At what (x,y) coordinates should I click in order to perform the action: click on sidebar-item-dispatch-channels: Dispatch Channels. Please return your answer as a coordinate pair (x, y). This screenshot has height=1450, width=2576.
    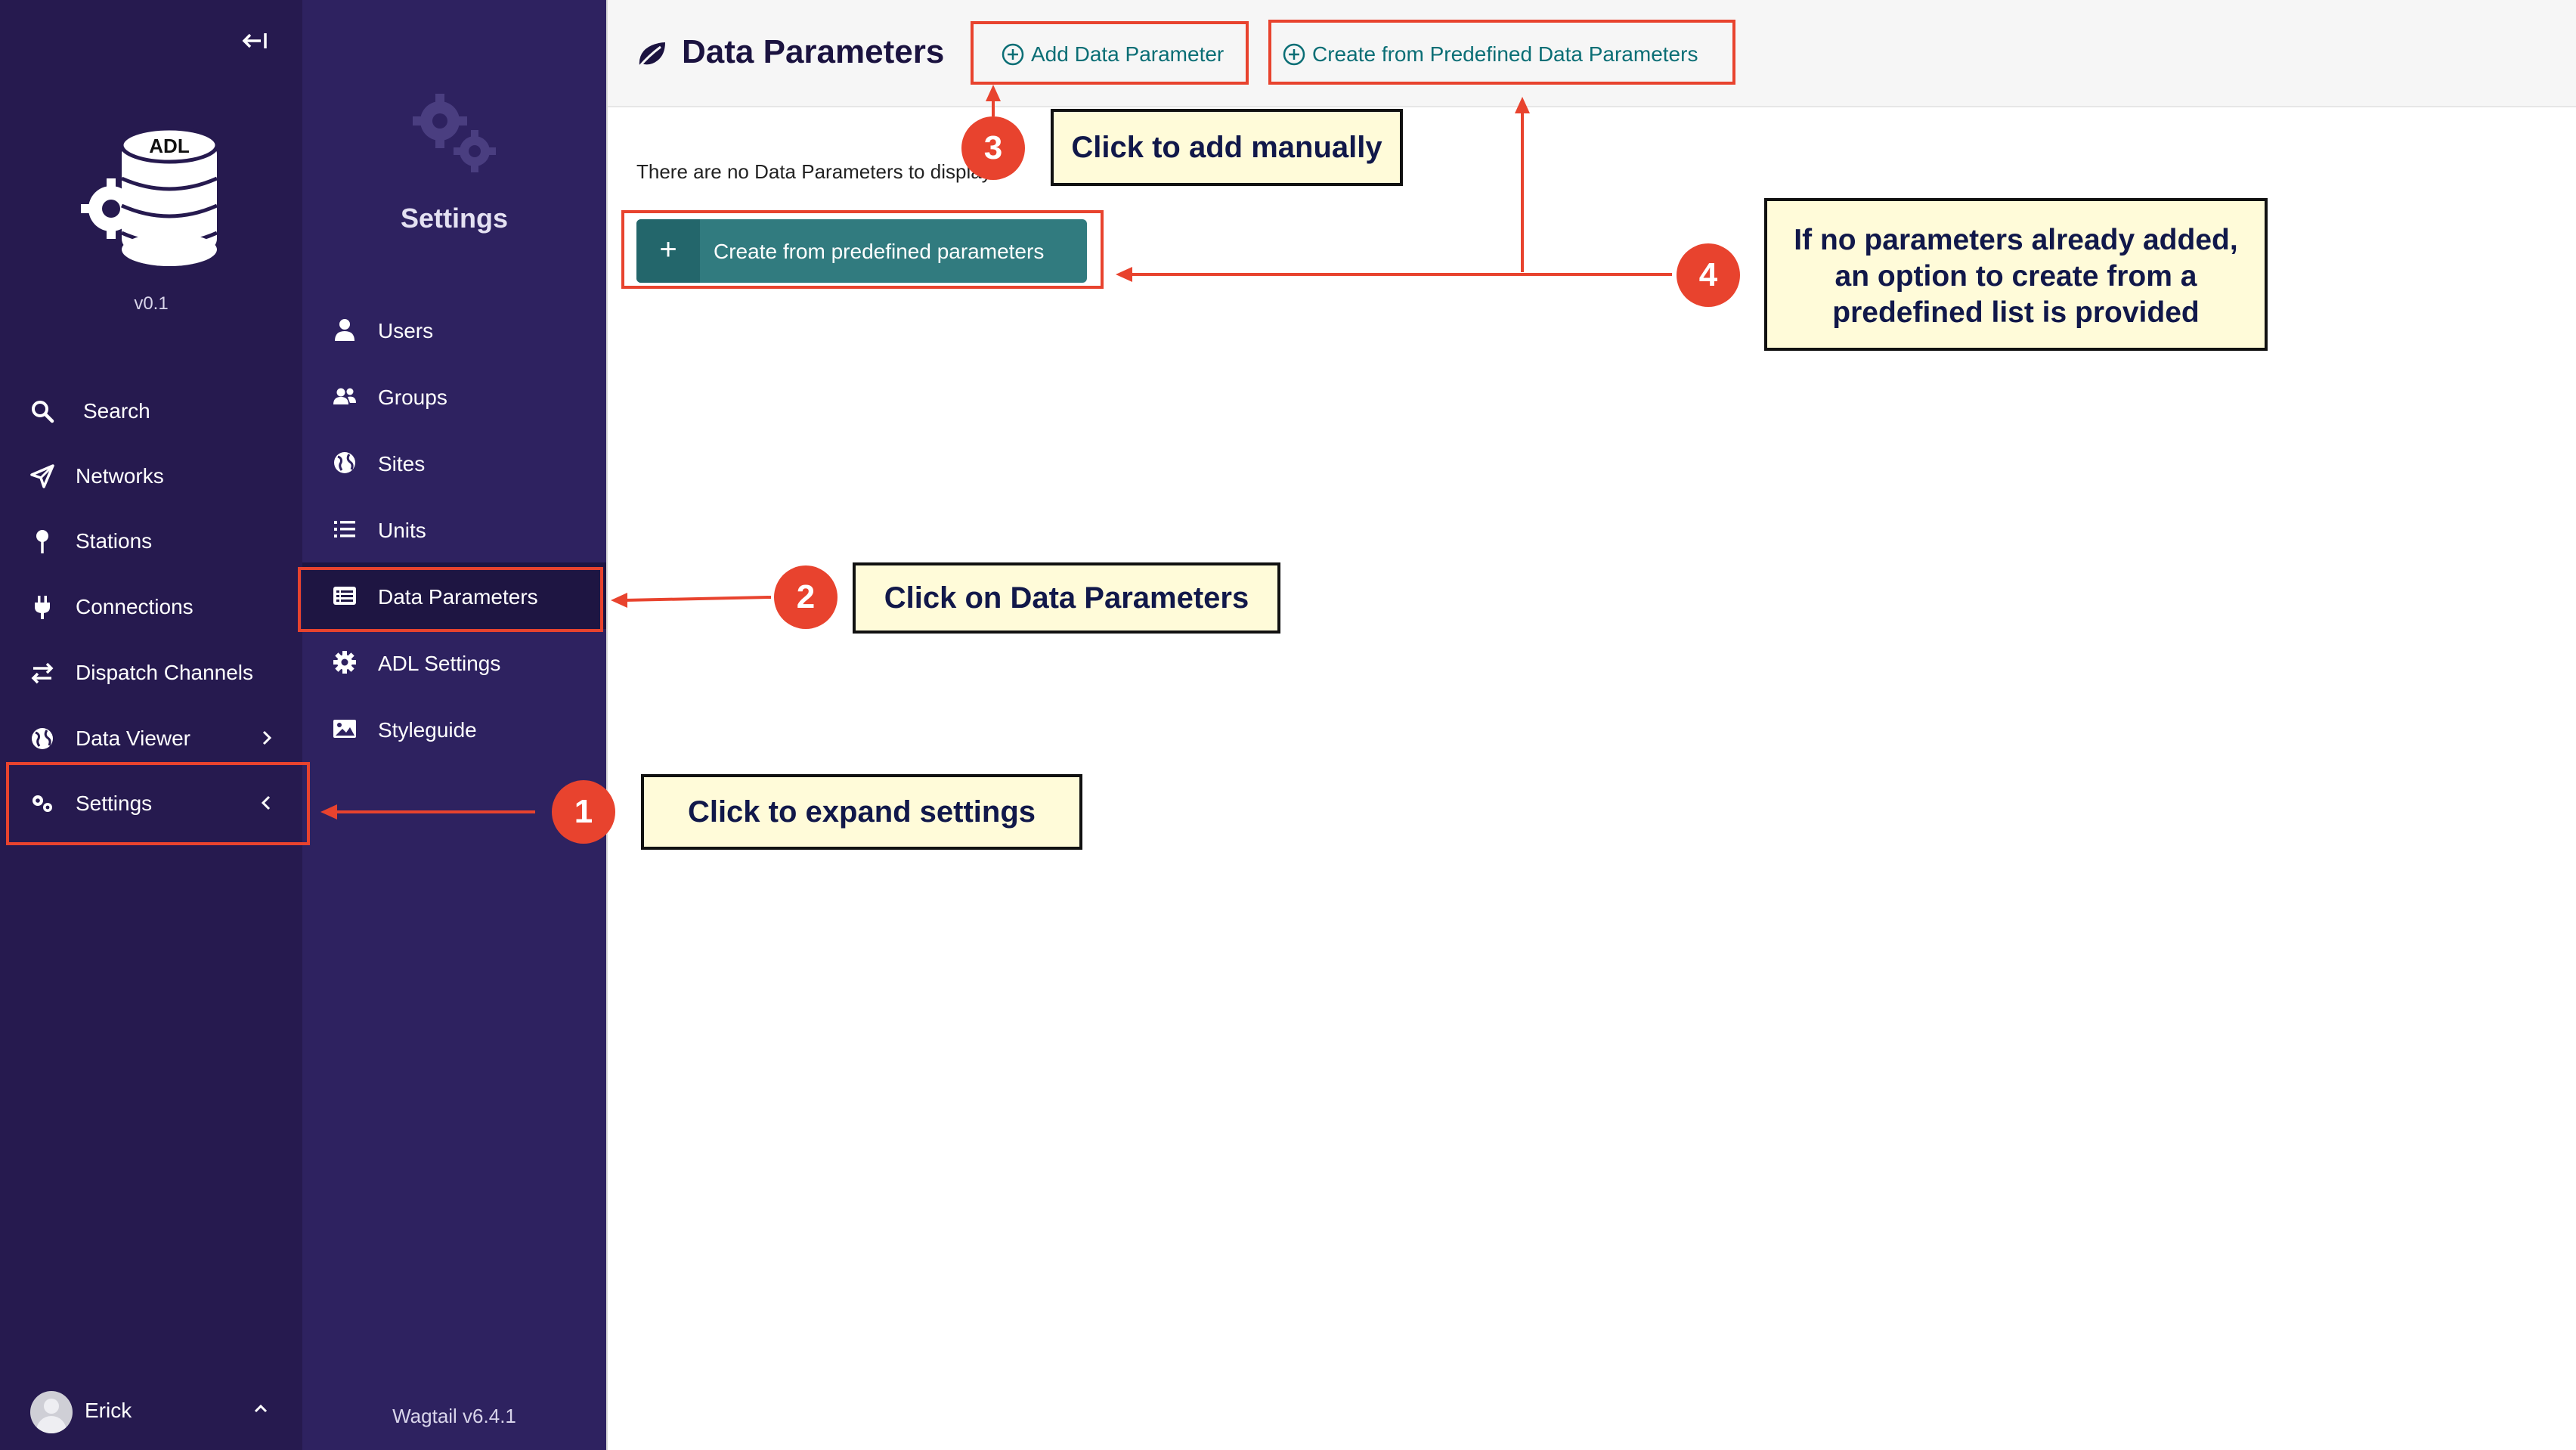
    Looking at the image, I should click on (151, 673).